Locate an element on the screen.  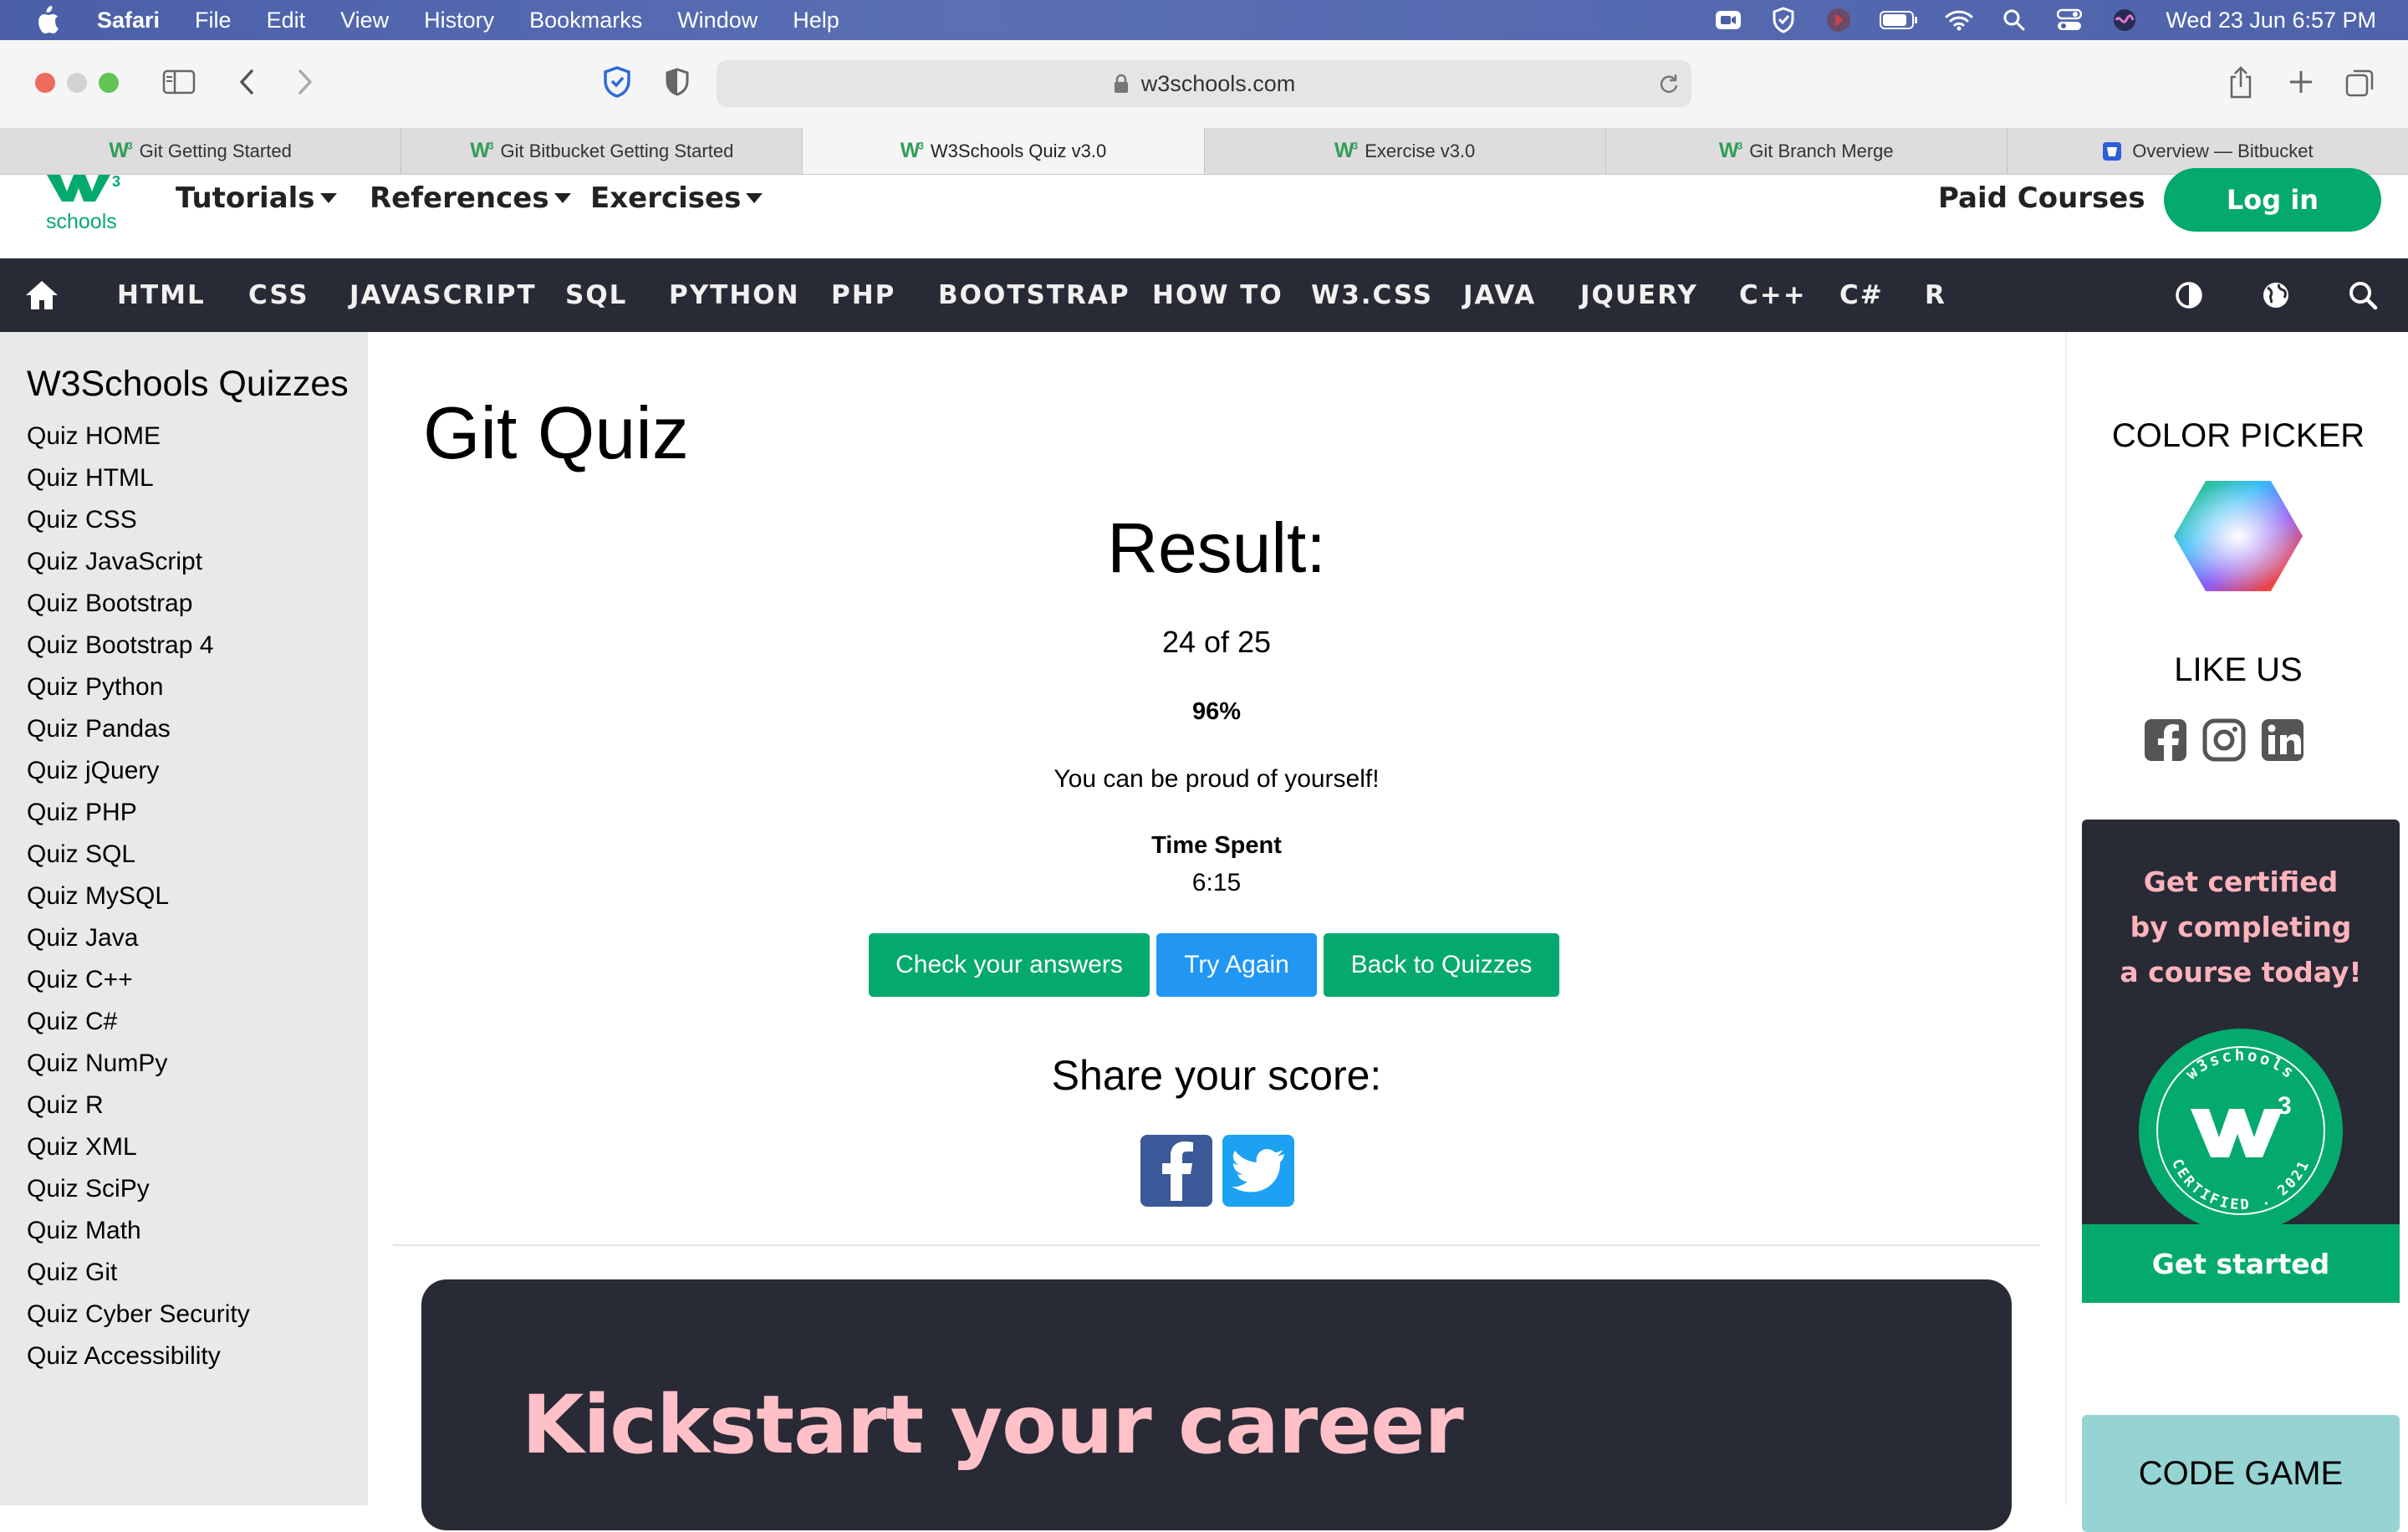
privacy-report-icon is located at coordinates (677, 82).